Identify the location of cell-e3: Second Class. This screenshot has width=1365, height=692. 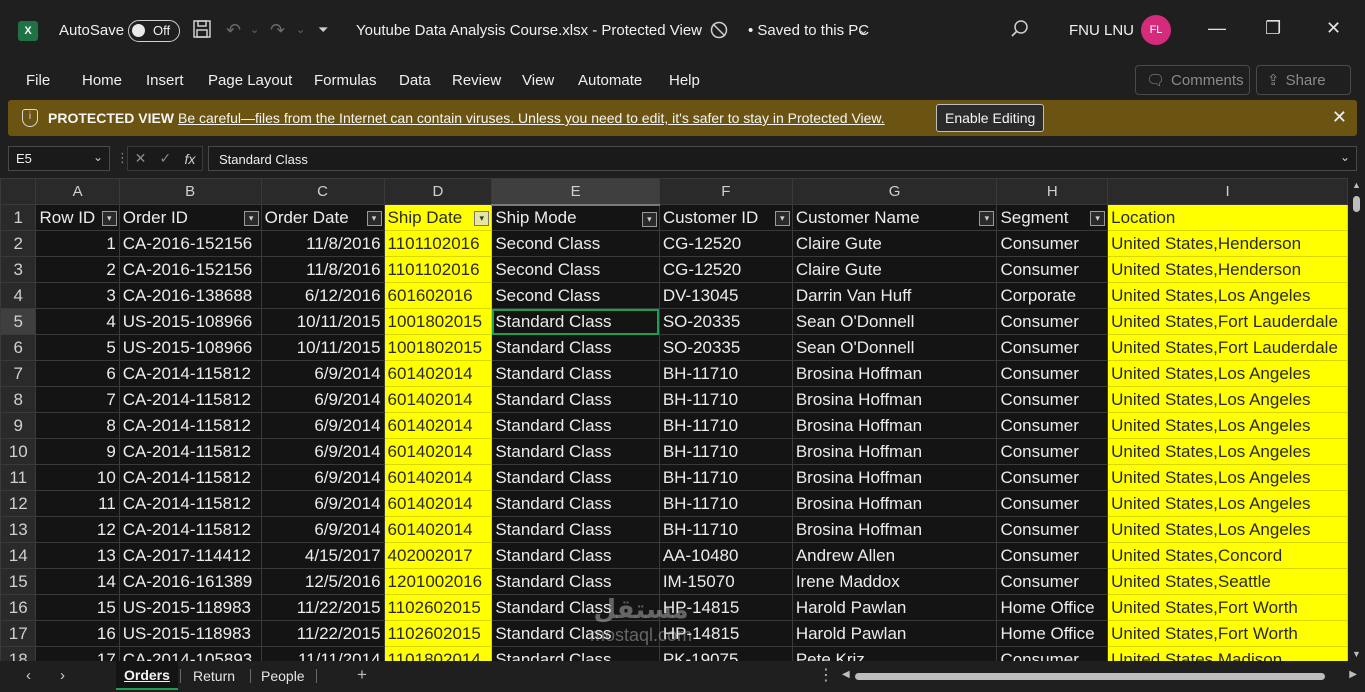
(575, 269).